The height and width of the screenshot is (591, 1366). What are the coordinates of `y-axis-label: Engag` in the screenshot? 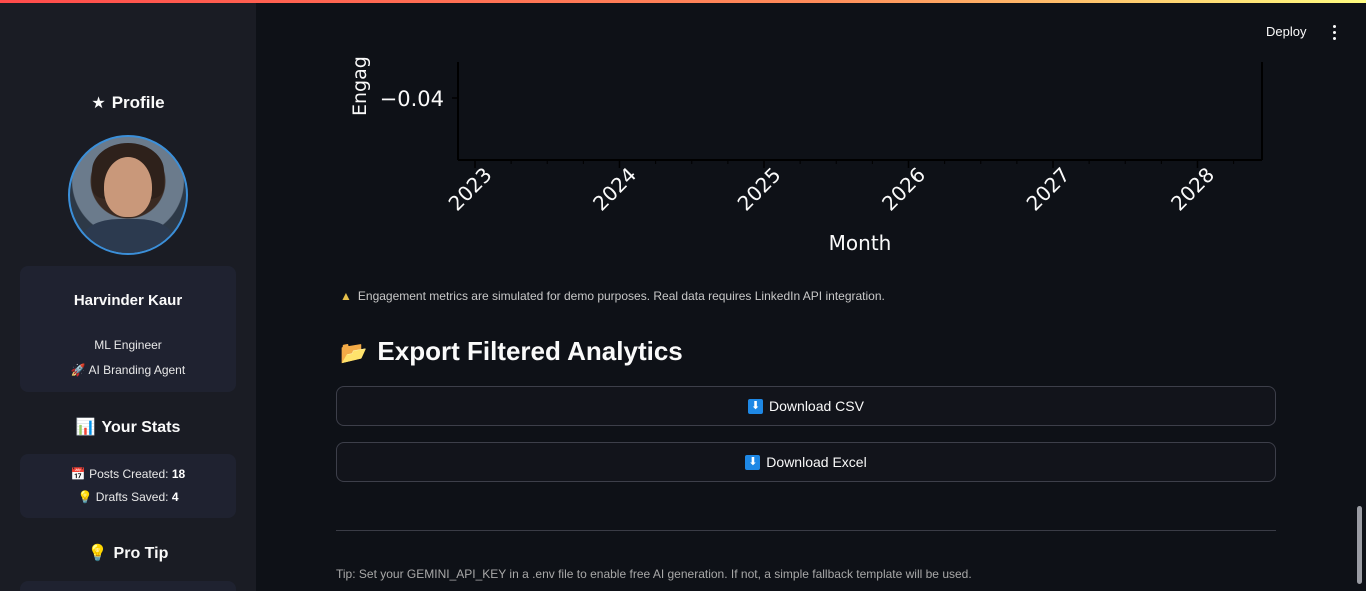 It's located at (360, 86).